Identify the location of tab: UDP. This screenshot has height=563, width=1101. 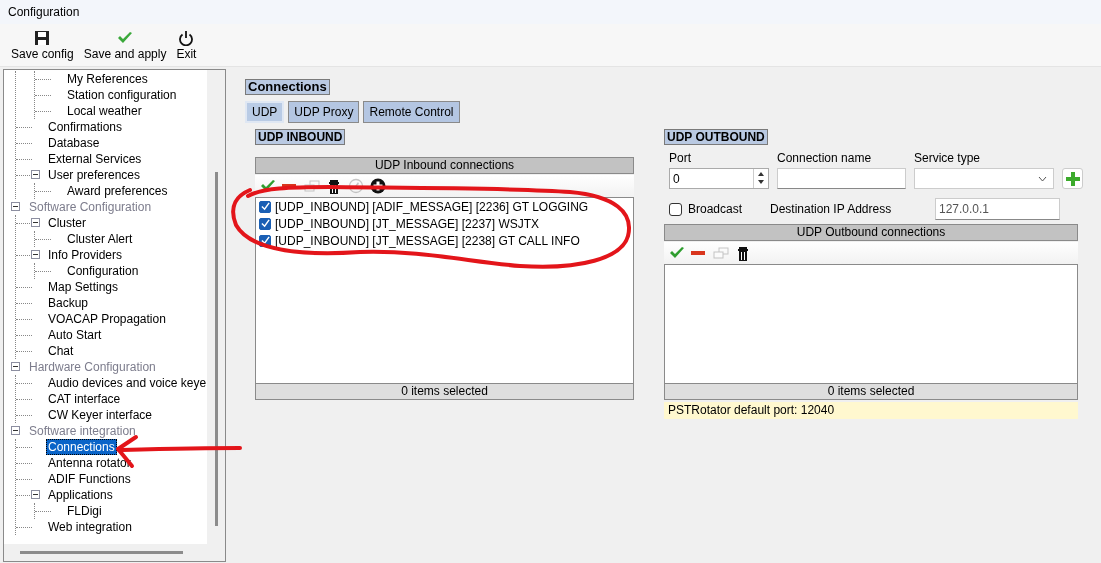
(265, 112).